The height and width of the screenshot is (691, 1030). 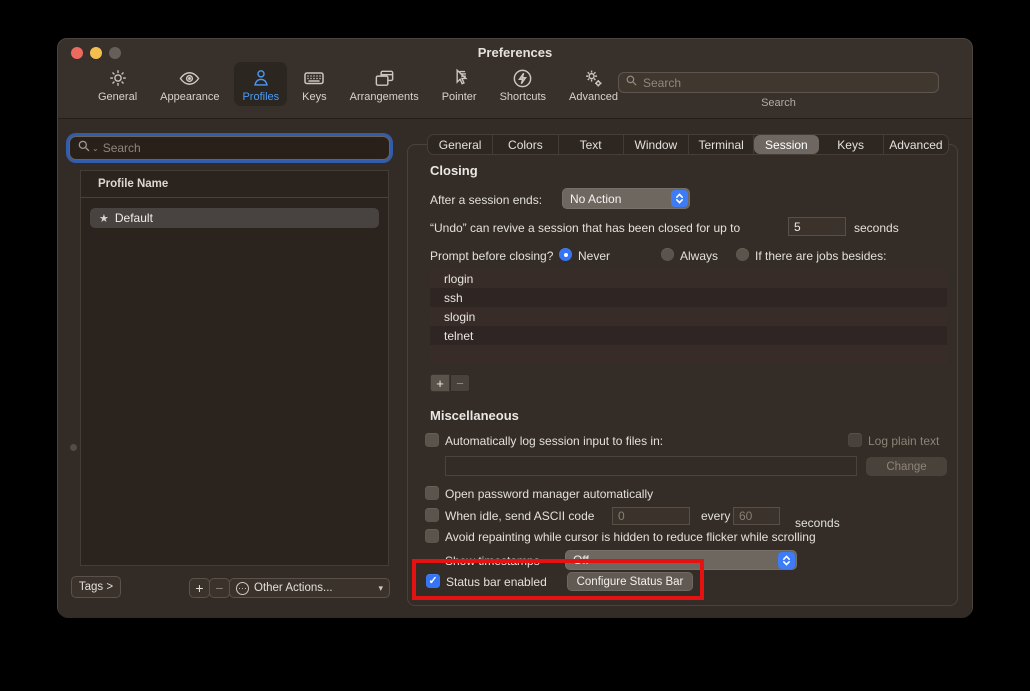 I want to click on idle-label: When idle, send ASCII code, so click(x=520, y=516).